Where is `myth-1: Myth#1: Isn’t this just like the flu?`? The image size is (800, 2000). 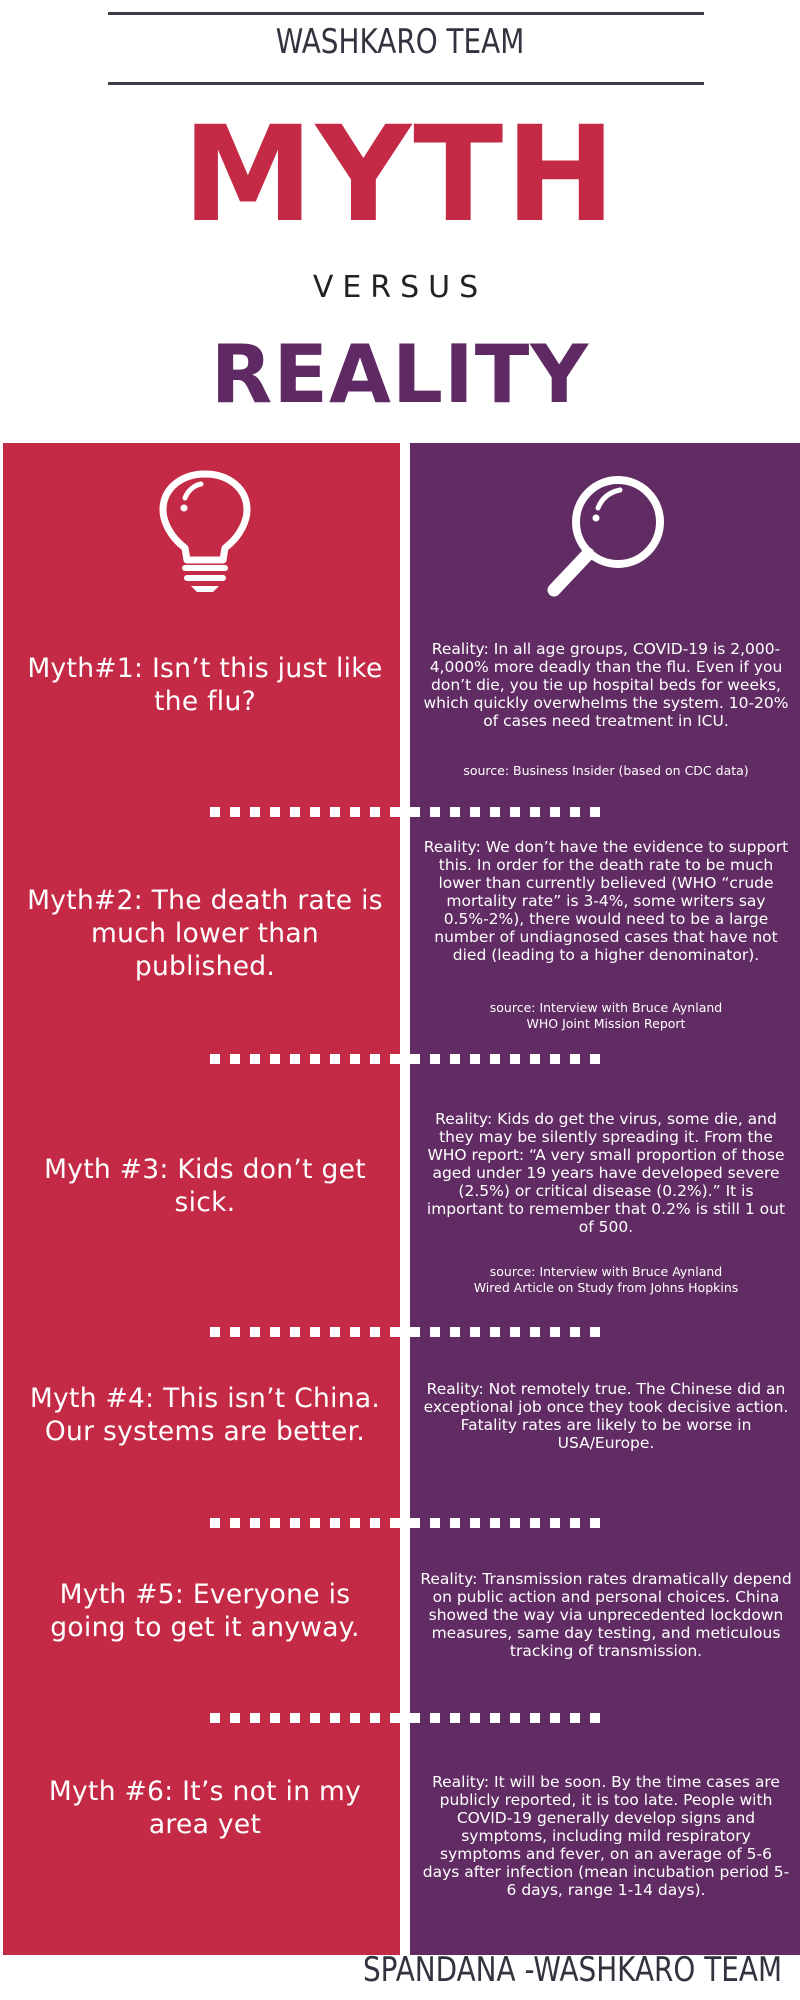 myth-1: Myth#1: Isn’t this just like the flu? is located at coordinates (205, 685).